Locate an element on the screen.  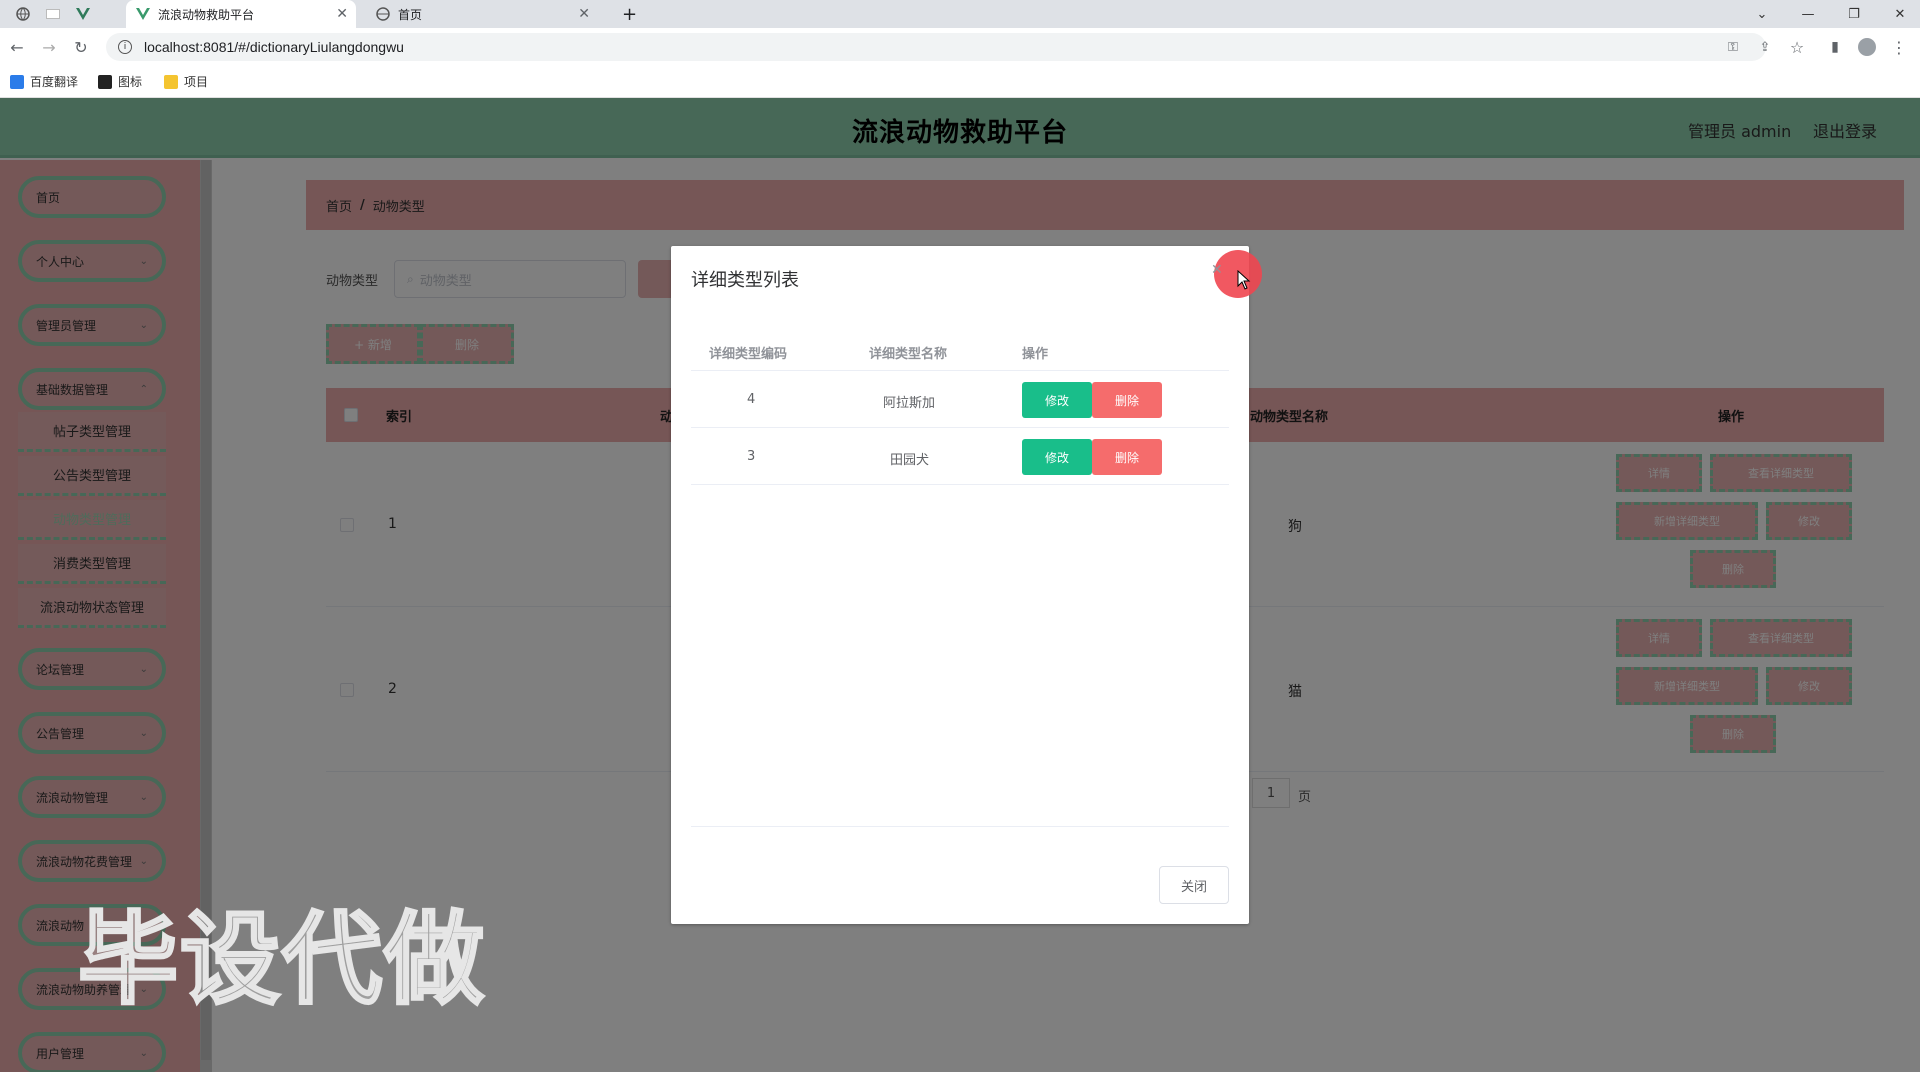
bookmark-project: 项目 is located at coordinates (186, 81).